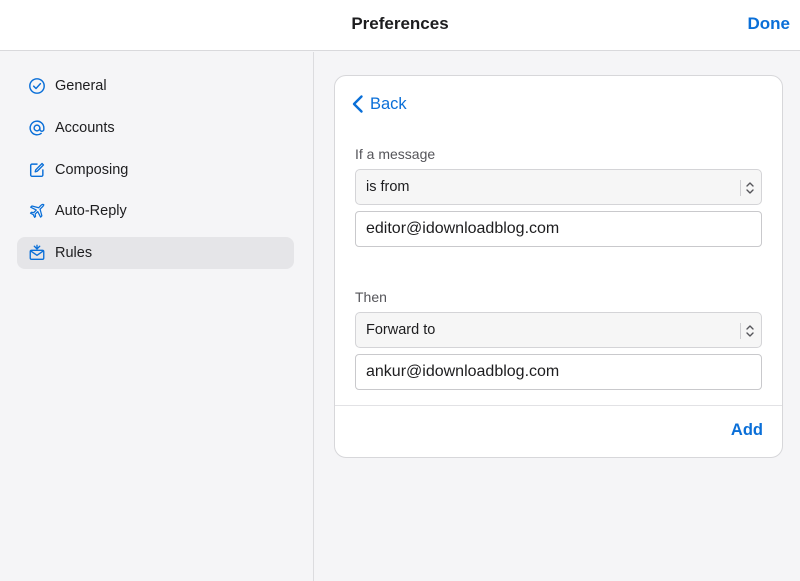 The width and height of the screenshot is (800, 581). I want to click on back-label: Back, so click(388, 103).